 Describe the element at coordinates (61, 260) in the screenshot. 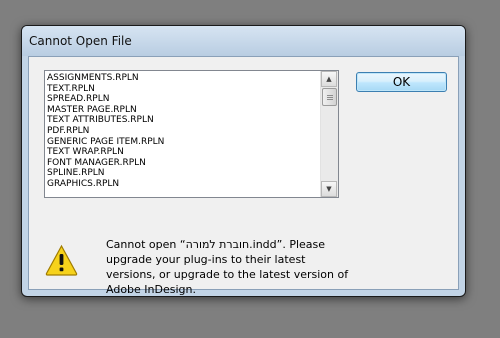

I see `warning-icon` at that location.